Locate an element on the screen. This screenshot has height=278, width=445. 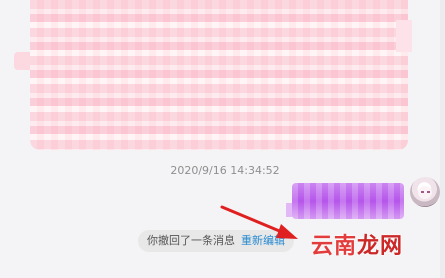
watermark-part-1: 云南 is located at coordinates (334, 246).